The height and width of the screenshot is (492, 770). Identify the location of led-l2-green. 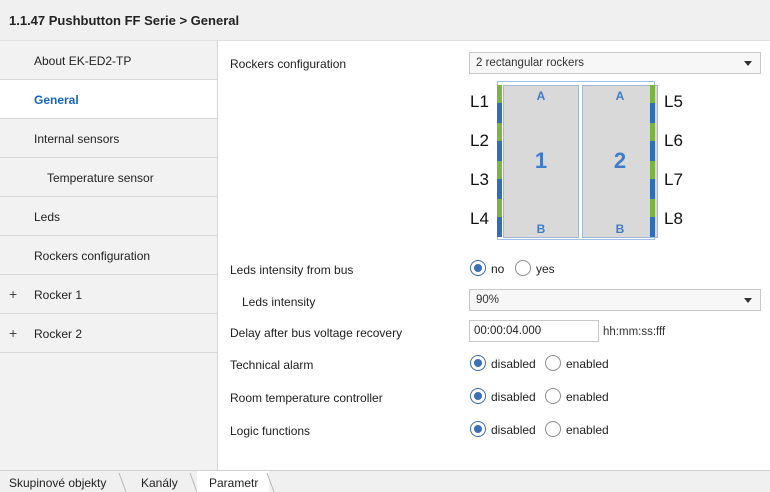
(499, 132).